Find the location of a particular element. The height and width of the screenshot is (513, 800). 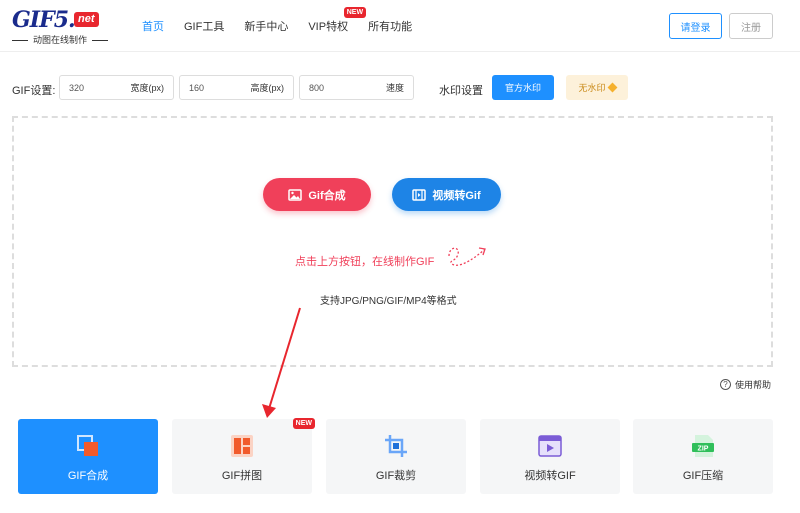

logo-subtitle: 动图在线制作 is located at coordinates (60, 40).